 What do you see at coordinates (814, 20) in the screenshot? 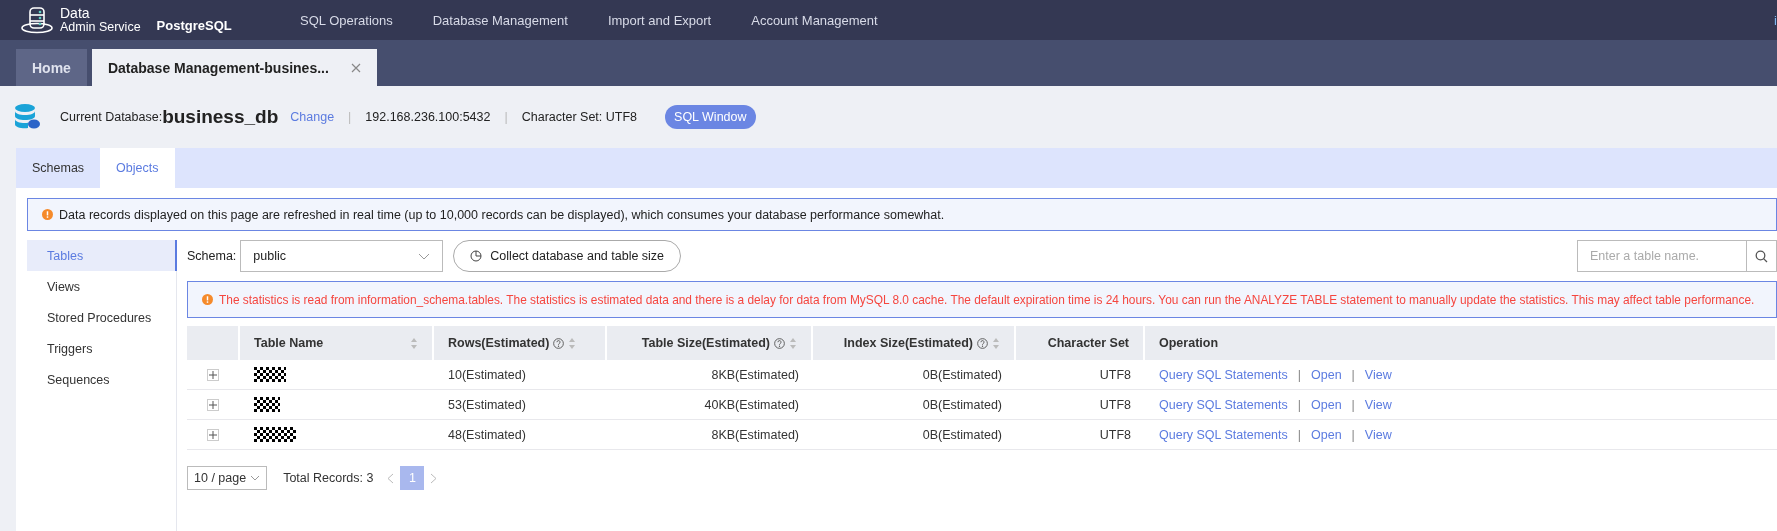
I see `nav-item: Account Management` at bounding box center [814, 20].